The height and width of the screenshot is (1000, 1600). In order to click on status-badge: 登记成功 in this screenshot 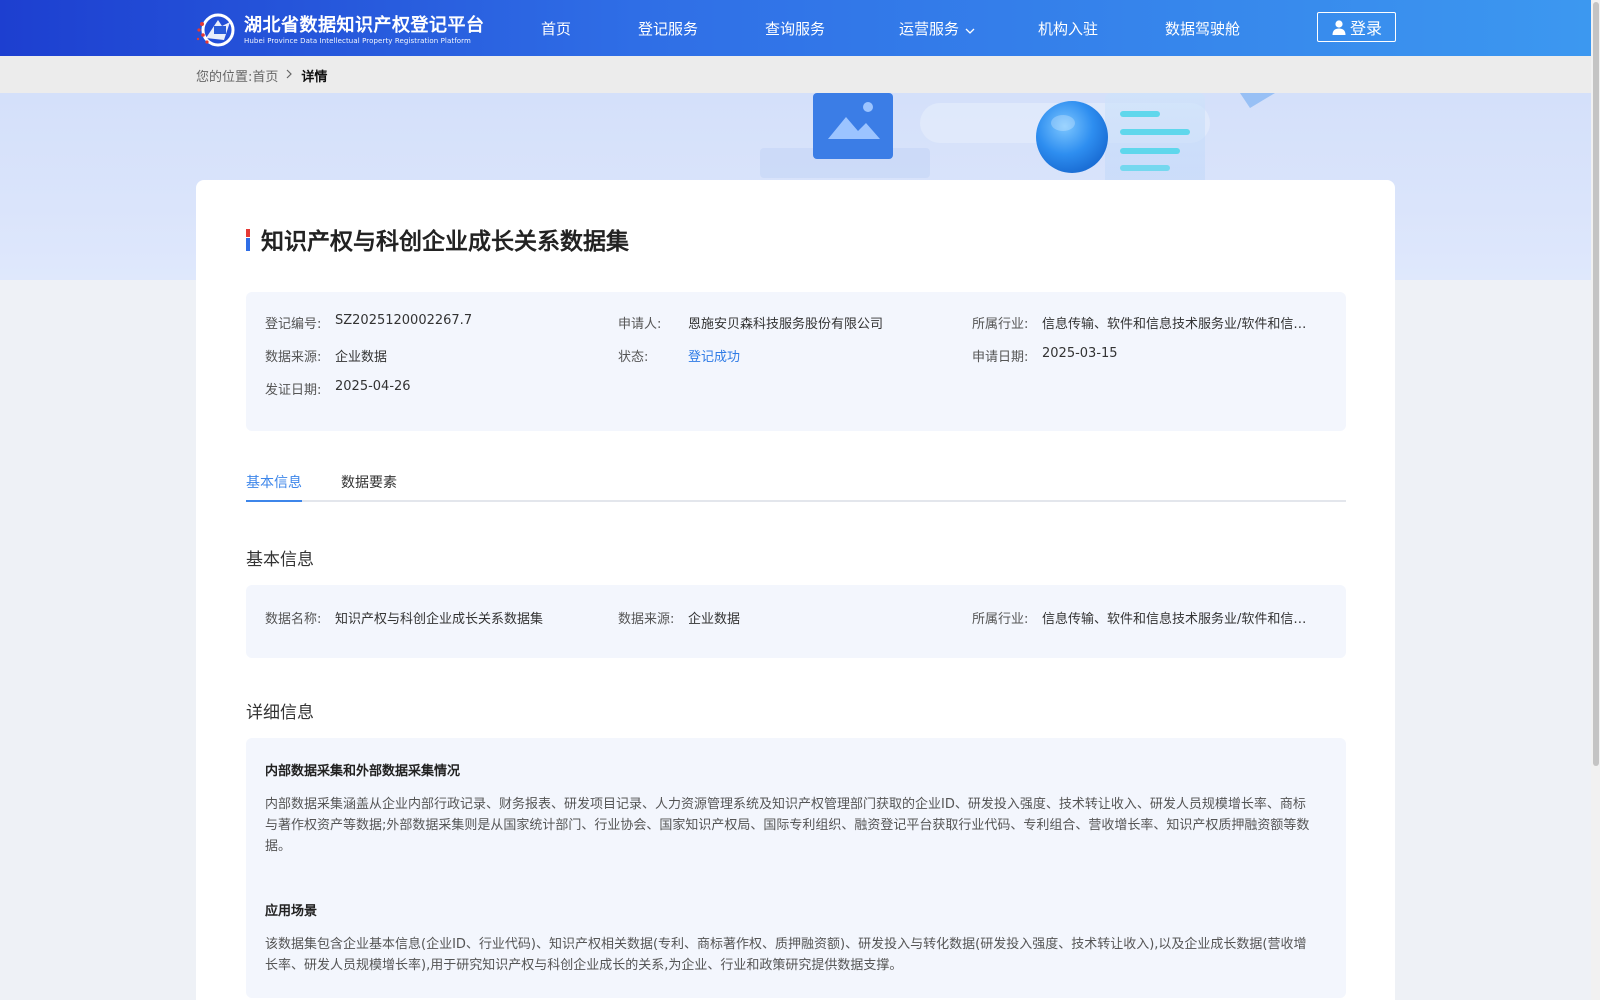, I will do `click(714, 357)`.